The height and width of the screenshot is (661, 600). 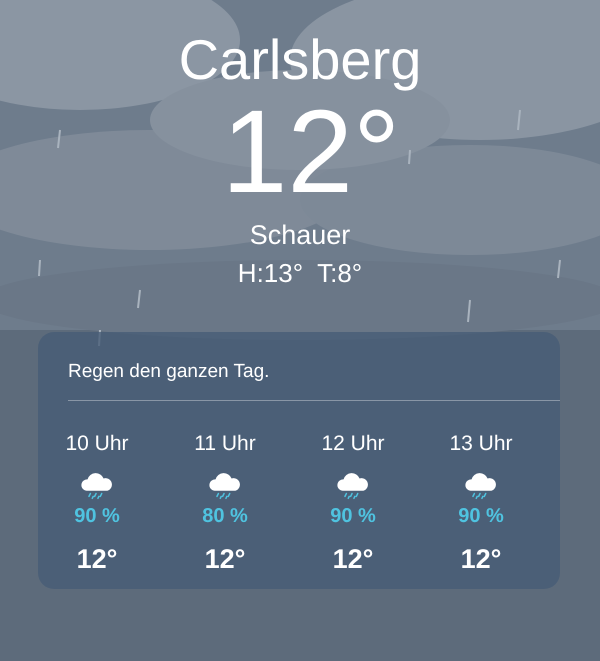 What do you see at coordinates (353, 444) in the screenshot?
I see `hour-label: 12 Uhr` at bounding box center [353, 444].